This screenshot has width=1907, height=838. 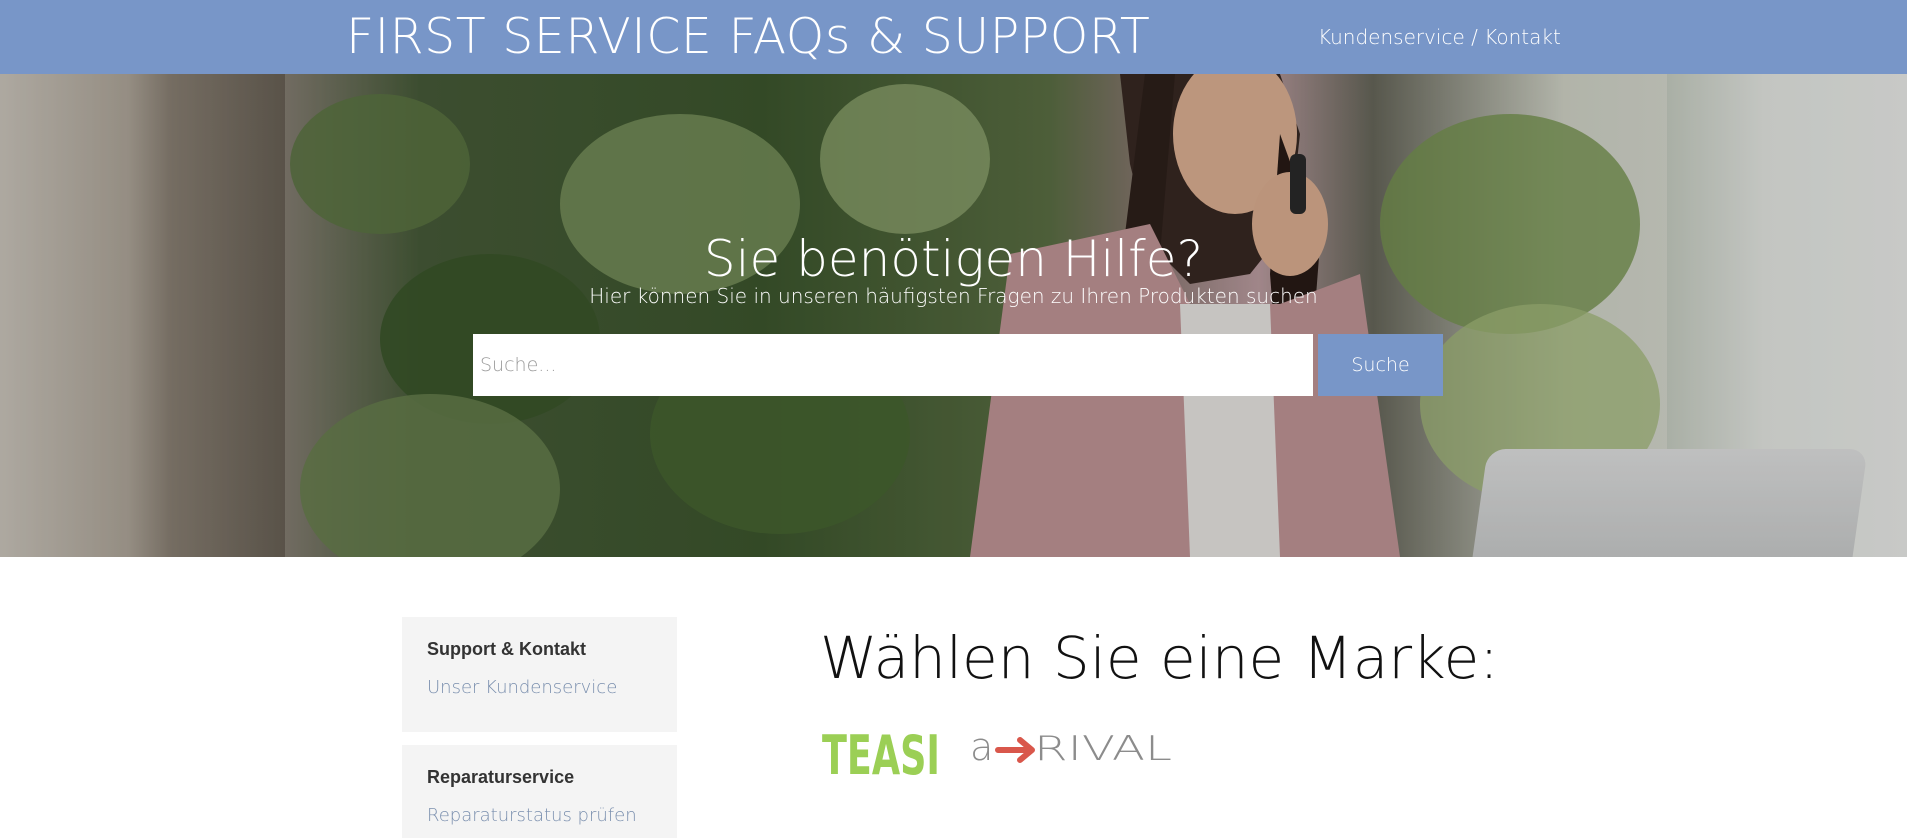 What do you see at coordinates (506, 649) in the screenshot?
I see `sidebar-card-heading: Support & Kontakt` at bounding box center [506, 649].